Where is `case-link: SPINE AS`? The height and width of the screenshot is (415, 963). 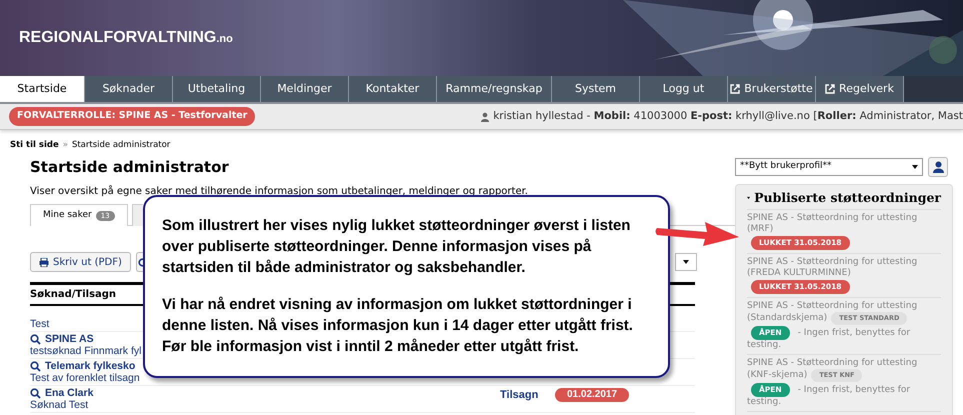
case-link: SPINE AS is located at coordinates (62, 339).